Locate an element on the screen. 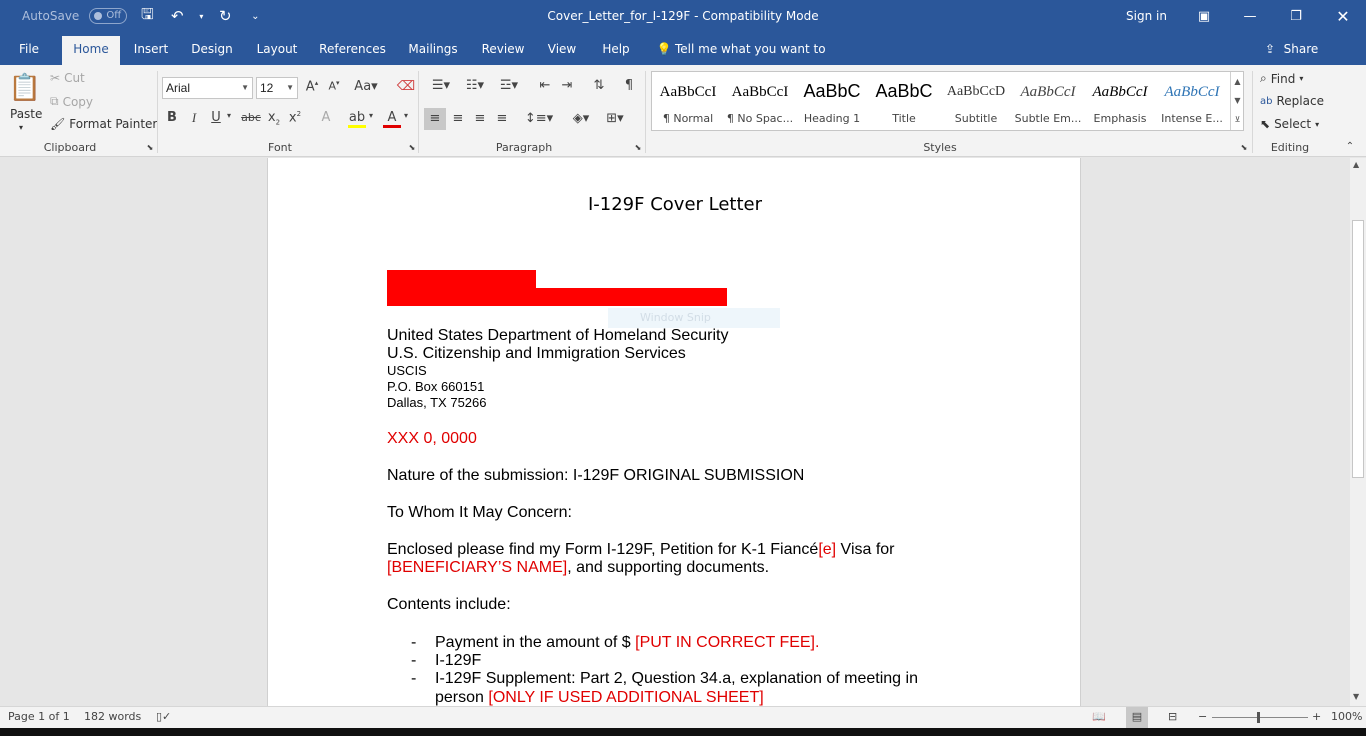 The image size is (1366, 736). superscript-icon: x2 is located at coordinates (295, 117).